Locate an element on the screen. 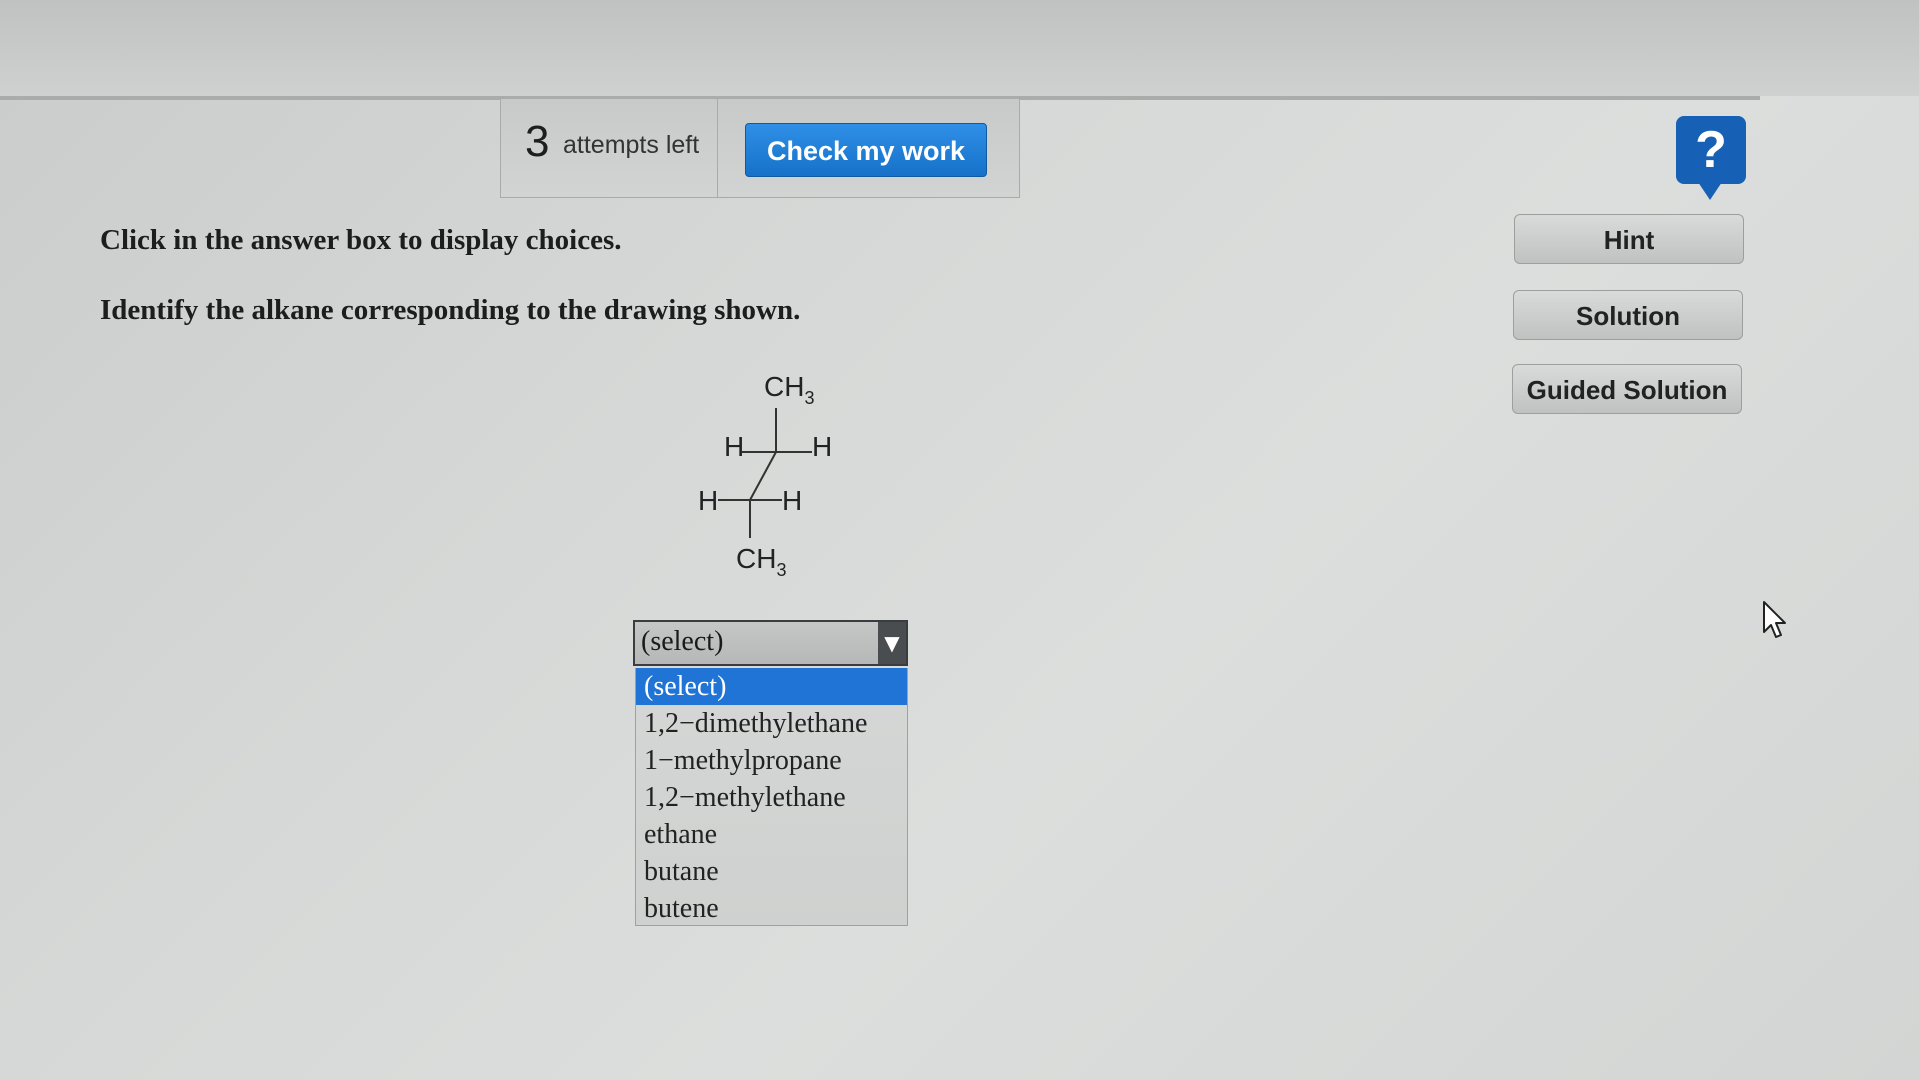 Image resolution: width=1919 pixels, height=1080 pixels. back-right-h-label: H is located at coordinates (822, 446).